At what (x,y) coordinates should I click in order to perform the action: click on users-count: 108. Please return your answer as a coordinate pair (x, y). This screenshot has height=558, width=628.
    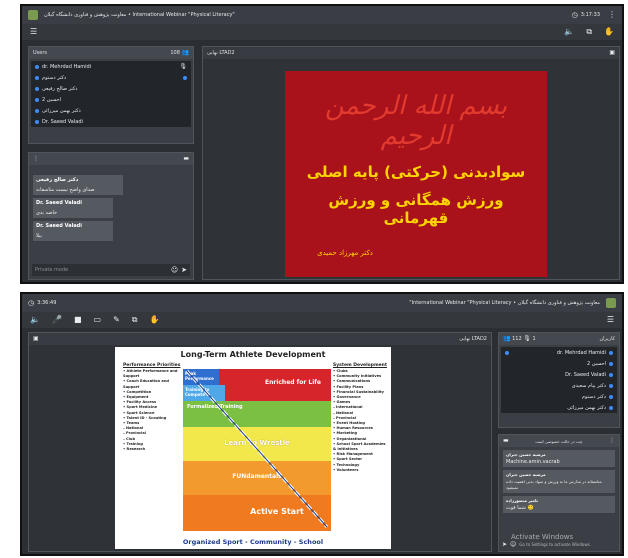
    Looking at the image, I should click on (175, 53).